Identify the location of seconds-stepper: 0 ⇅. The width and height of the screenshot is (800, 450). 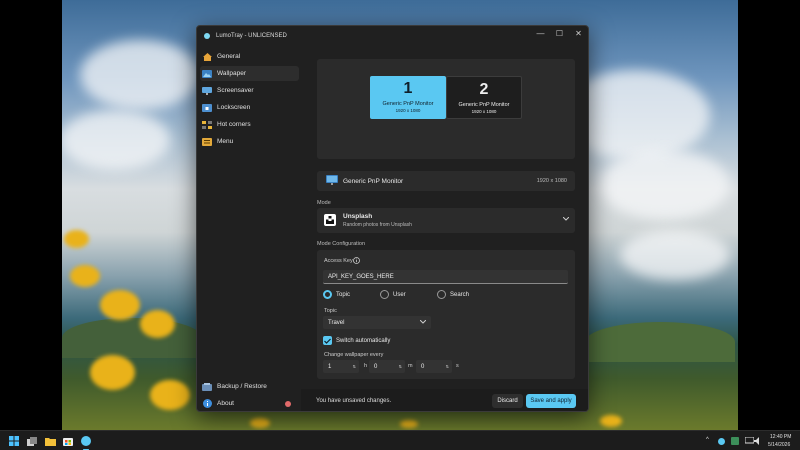
(434, 366).